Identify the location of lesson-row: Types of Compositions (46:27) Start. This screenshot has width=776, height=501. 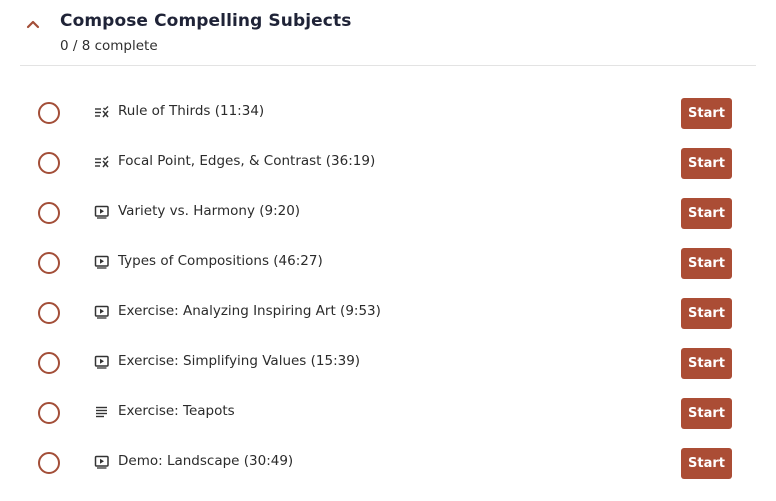
(388, 263).